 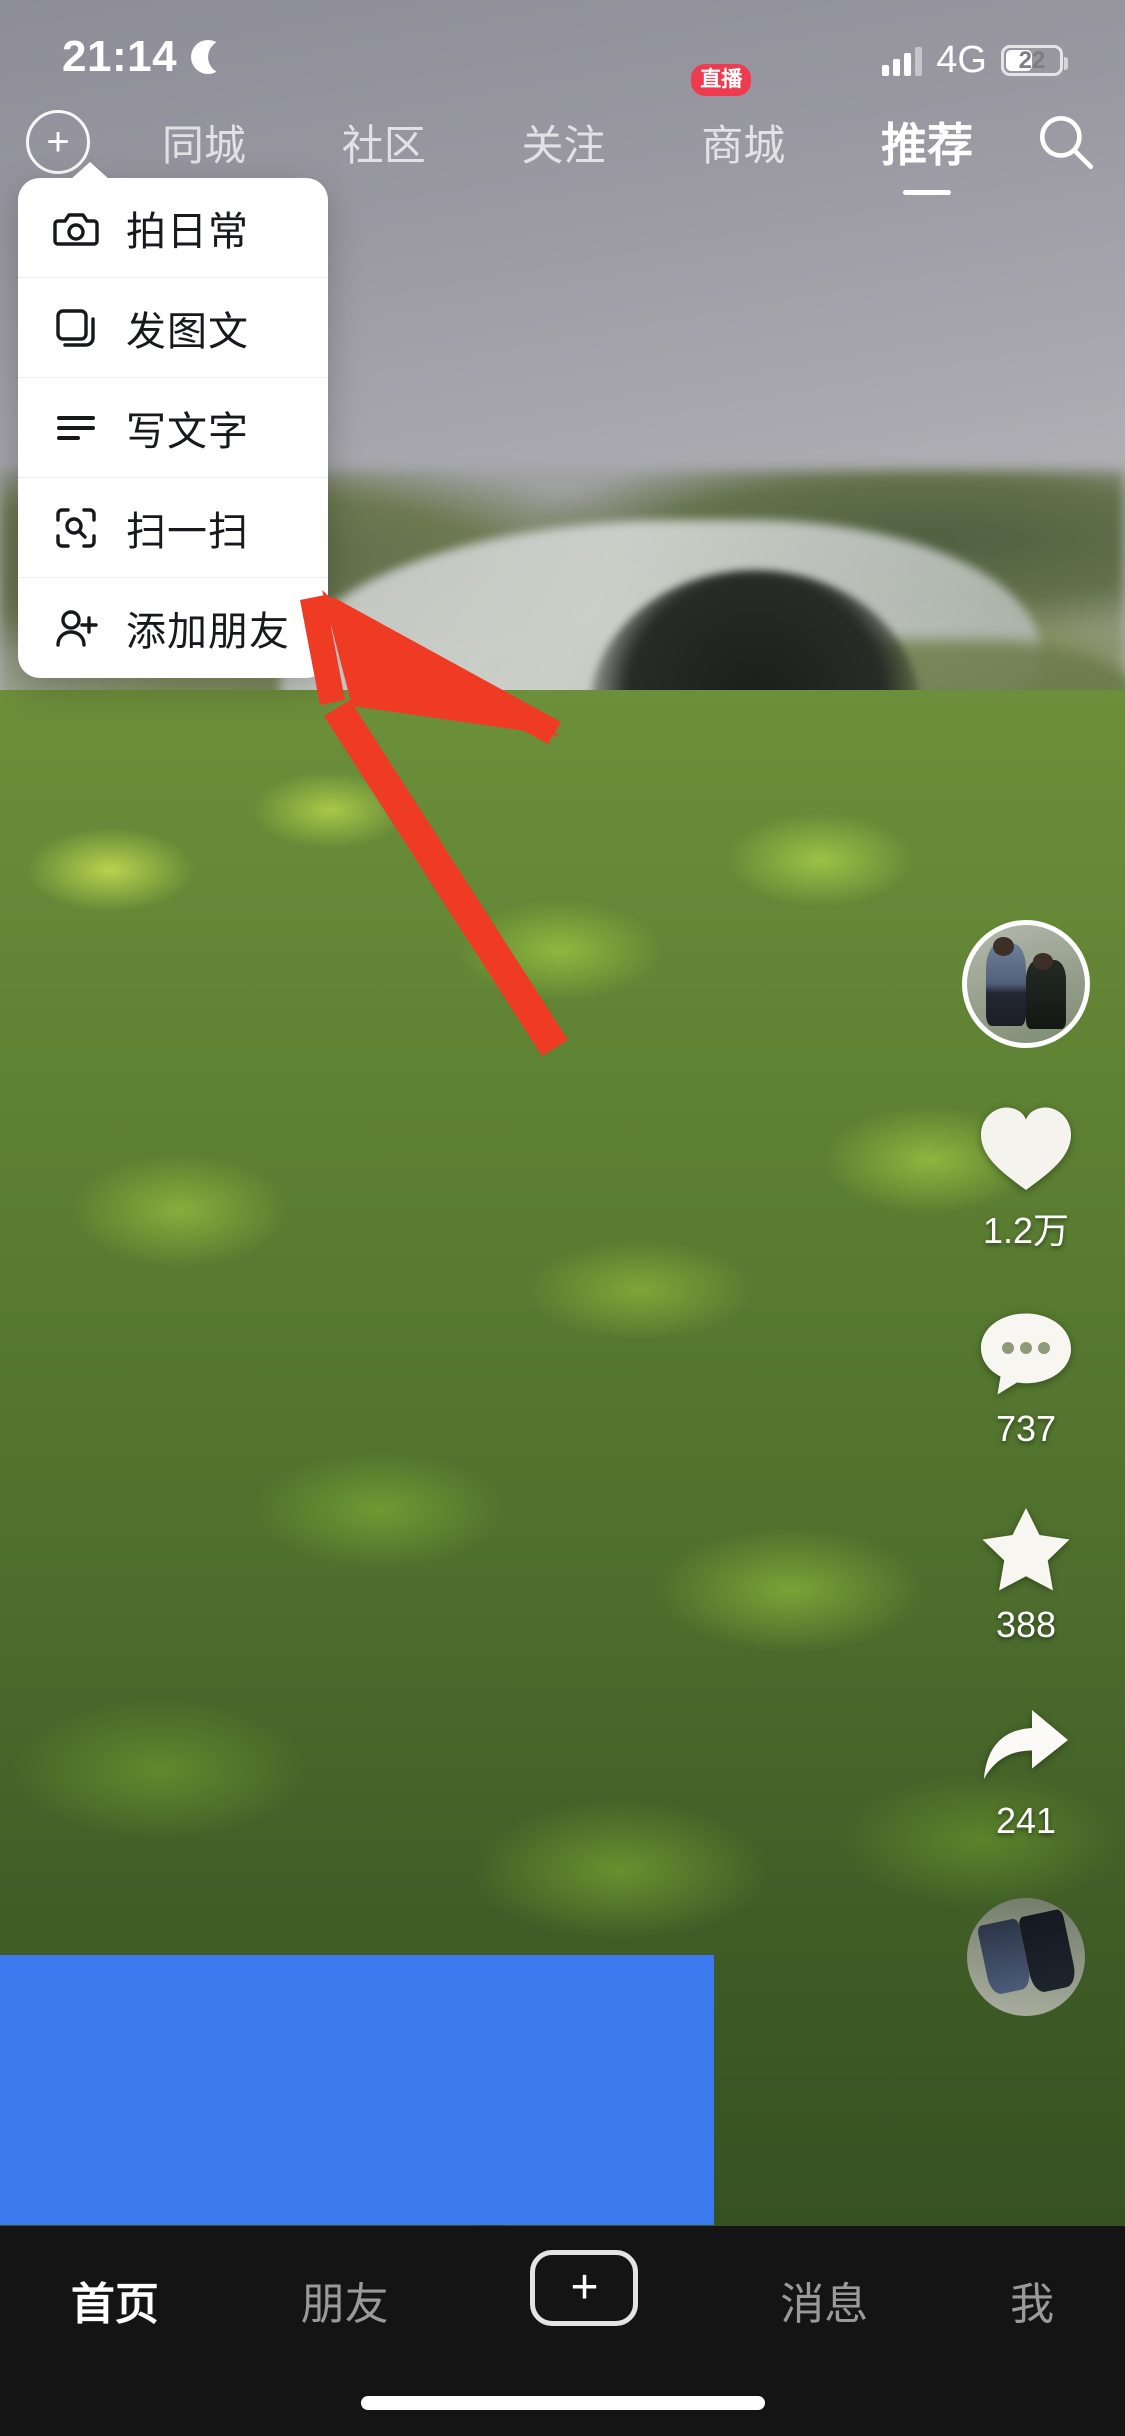 I want to click on comment-action: 737, so click(x=1026, y=1379).